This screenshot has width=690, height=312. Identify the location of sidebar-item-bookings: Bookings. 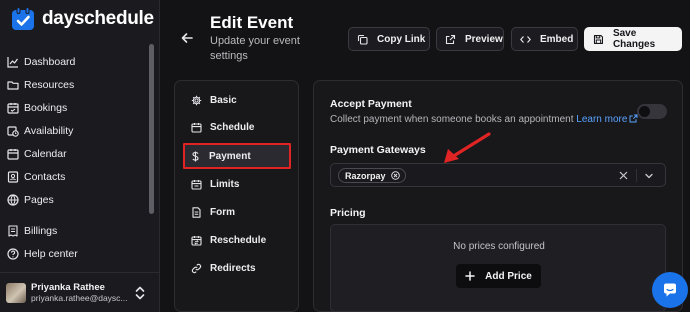
(76, 107).